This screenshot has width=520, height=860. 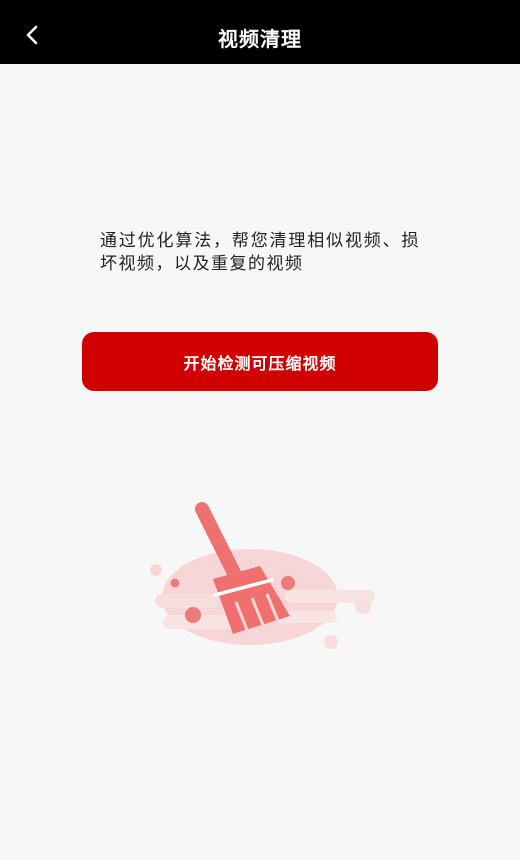 What do you see at coordinates (187, 601) in the screenshot?
I see `streak` at bounding box center [187, 601].